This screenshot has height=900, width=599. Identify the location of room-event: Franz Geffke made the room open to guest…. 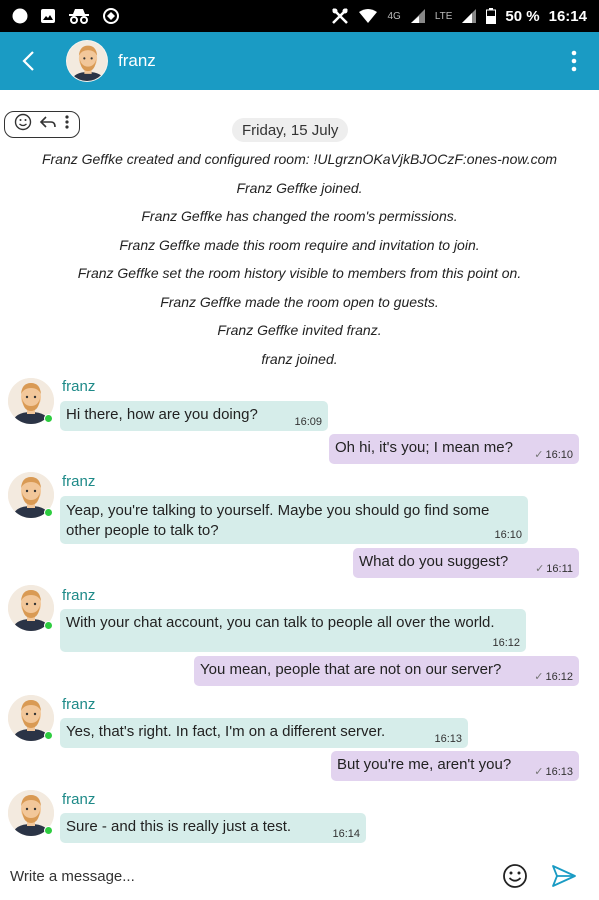
(299, 301).